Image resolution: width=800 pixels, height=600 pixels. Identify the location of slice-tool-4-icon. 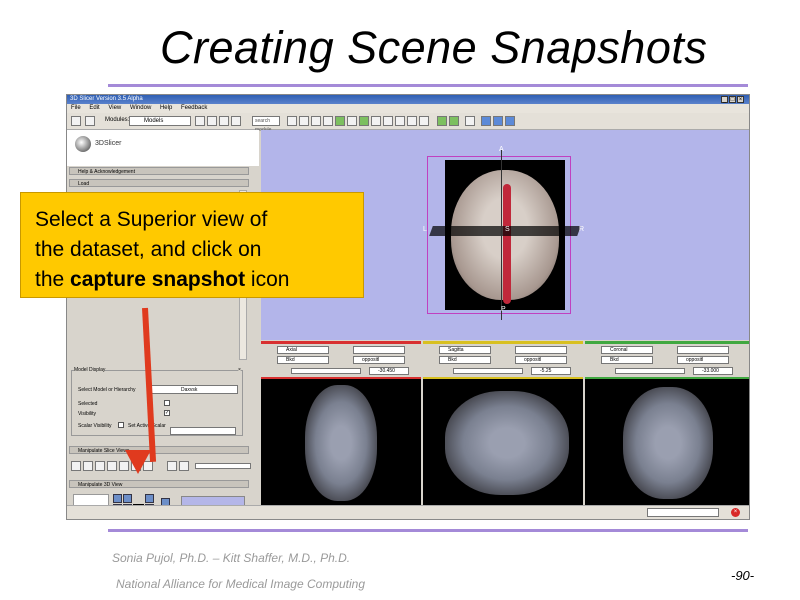
(112, 466).